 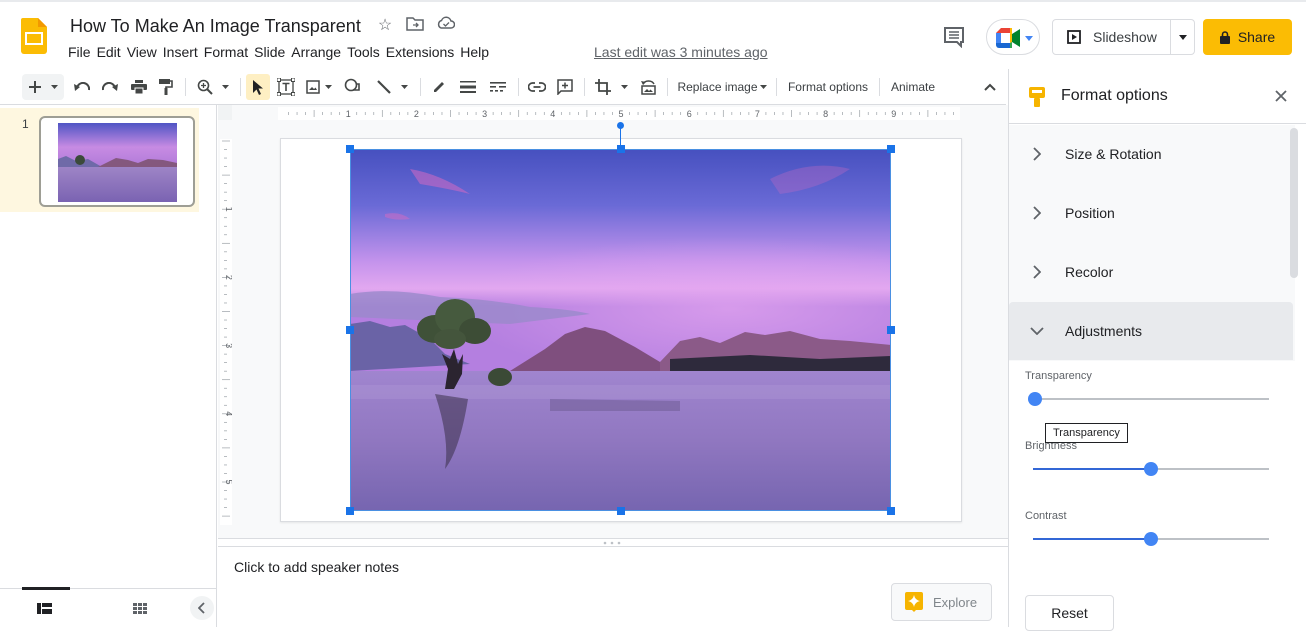 What do you see at coordinates (1294, 203) in the screenshot?
I see `panel-scrollbar` at bounding box center [1294, 203].